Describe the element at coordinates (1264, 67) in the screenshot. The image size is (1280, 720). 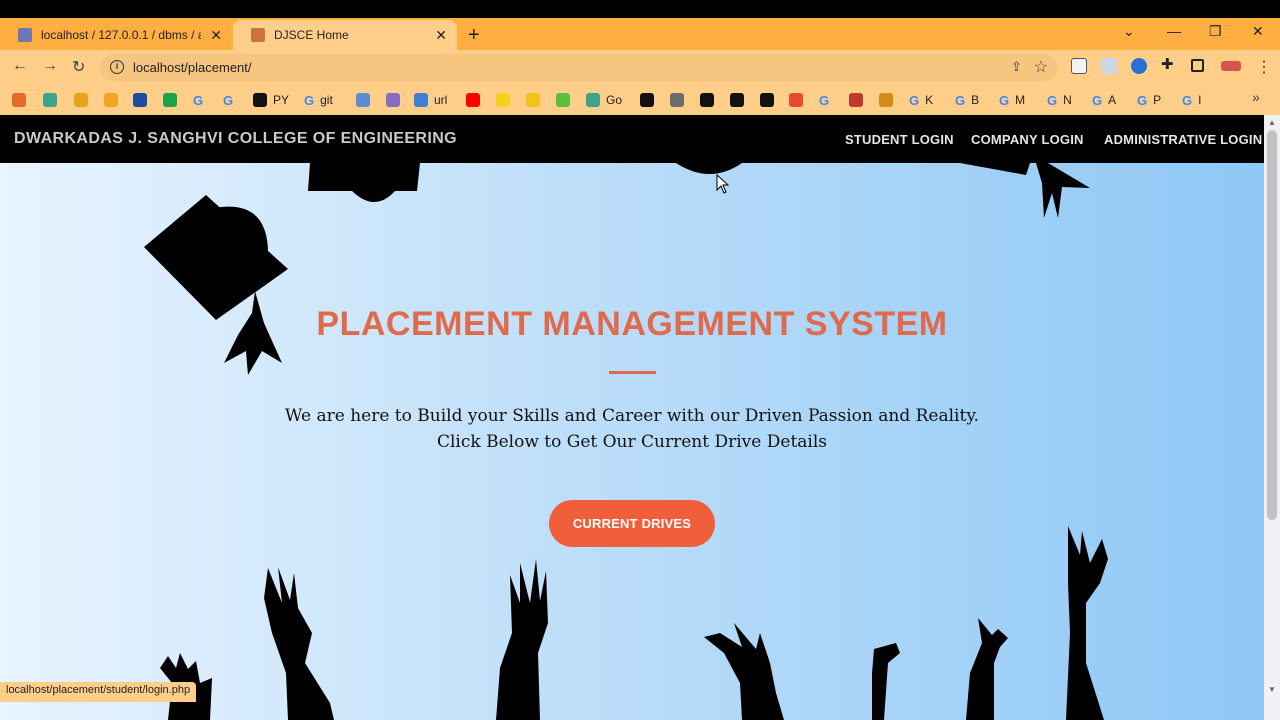
I see `menu-kebab-icon: ⋮` at that location.